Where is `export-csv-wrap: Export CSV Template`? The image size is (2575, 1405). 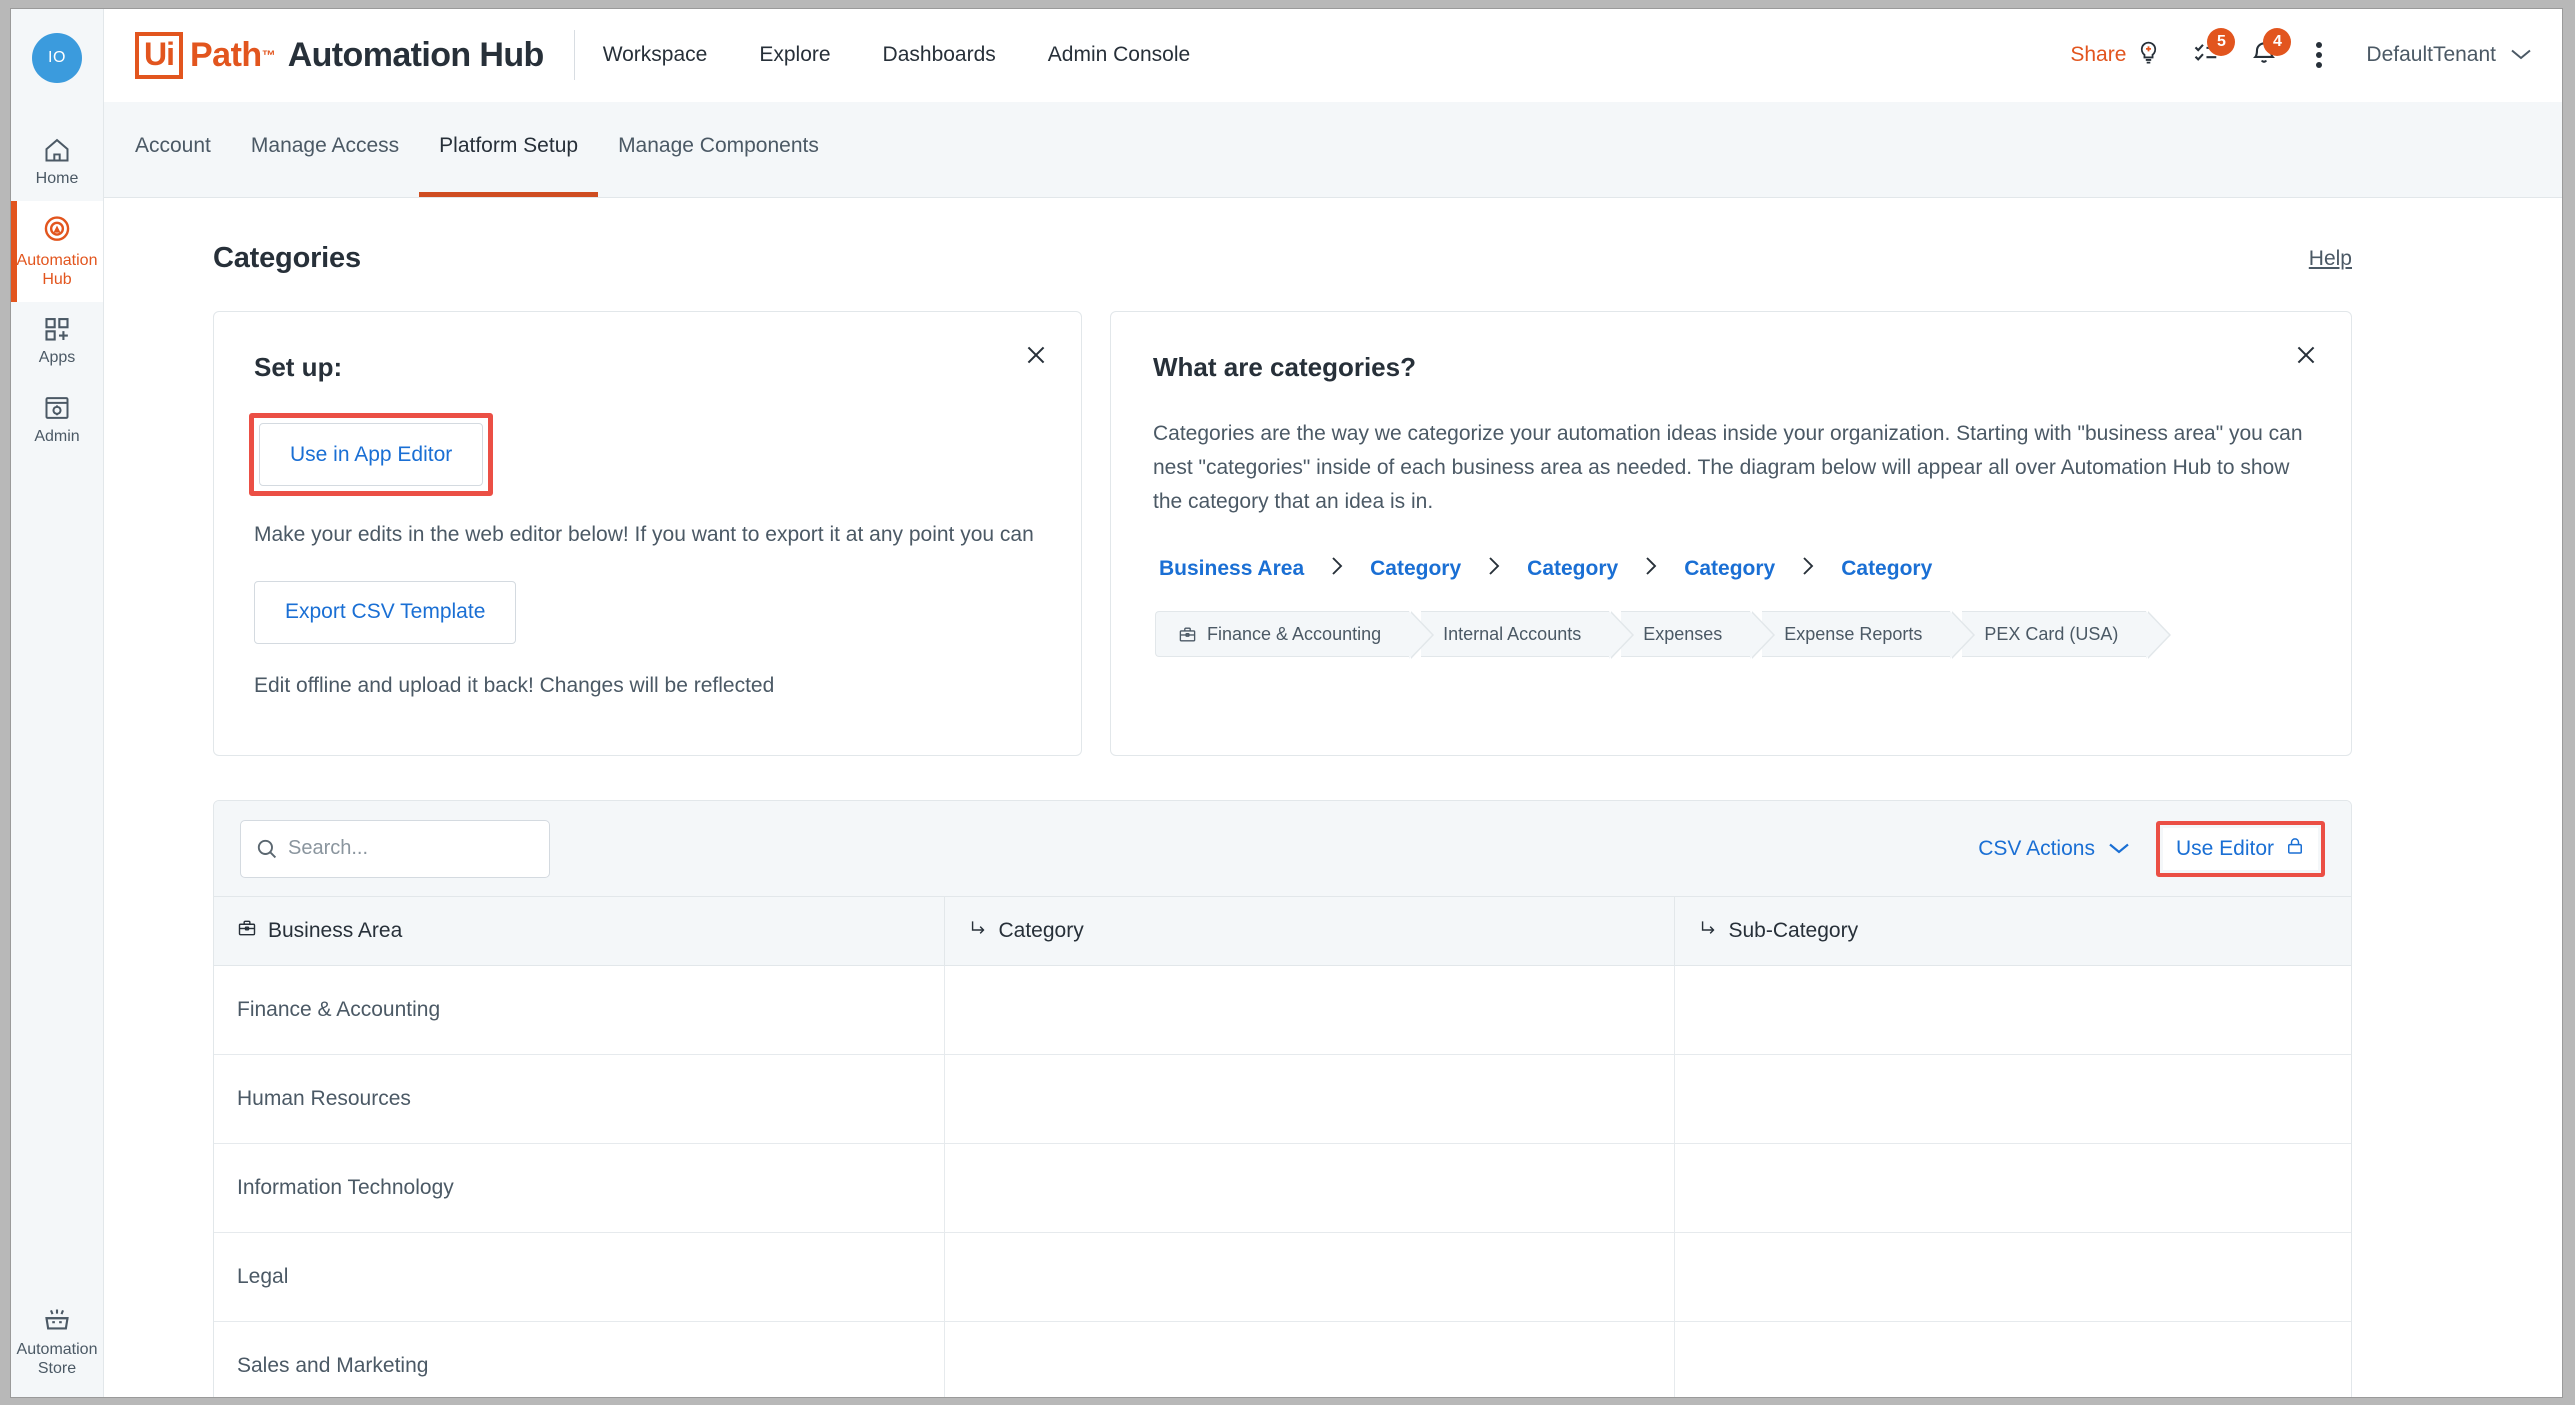
export-csv-wrap: Export CSV Template is located at coordinates (647, 612).